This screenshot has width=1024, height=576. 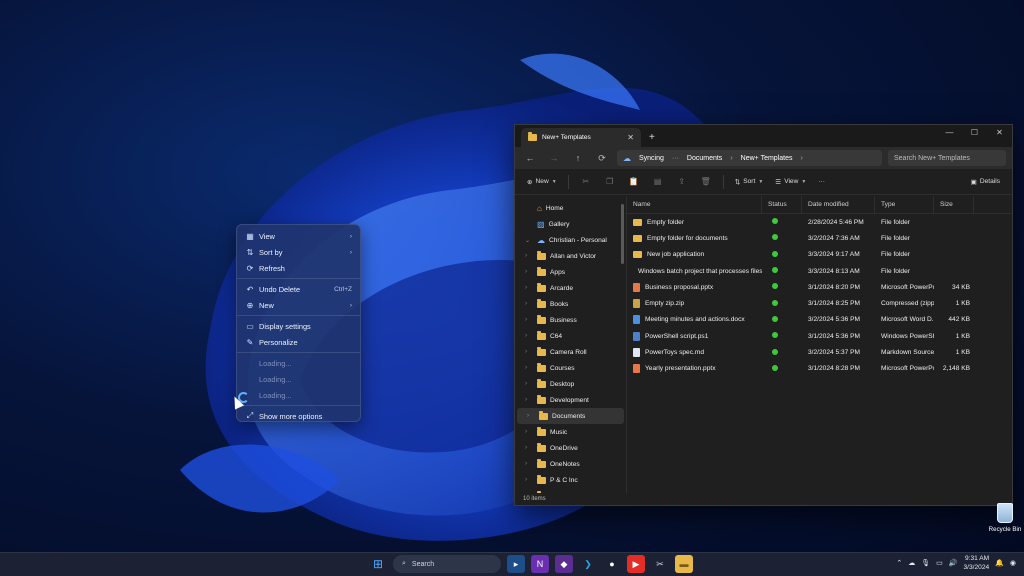 I want to click on menu-item-display-settings: ▭ Display settings, so click(x=298, y=326).